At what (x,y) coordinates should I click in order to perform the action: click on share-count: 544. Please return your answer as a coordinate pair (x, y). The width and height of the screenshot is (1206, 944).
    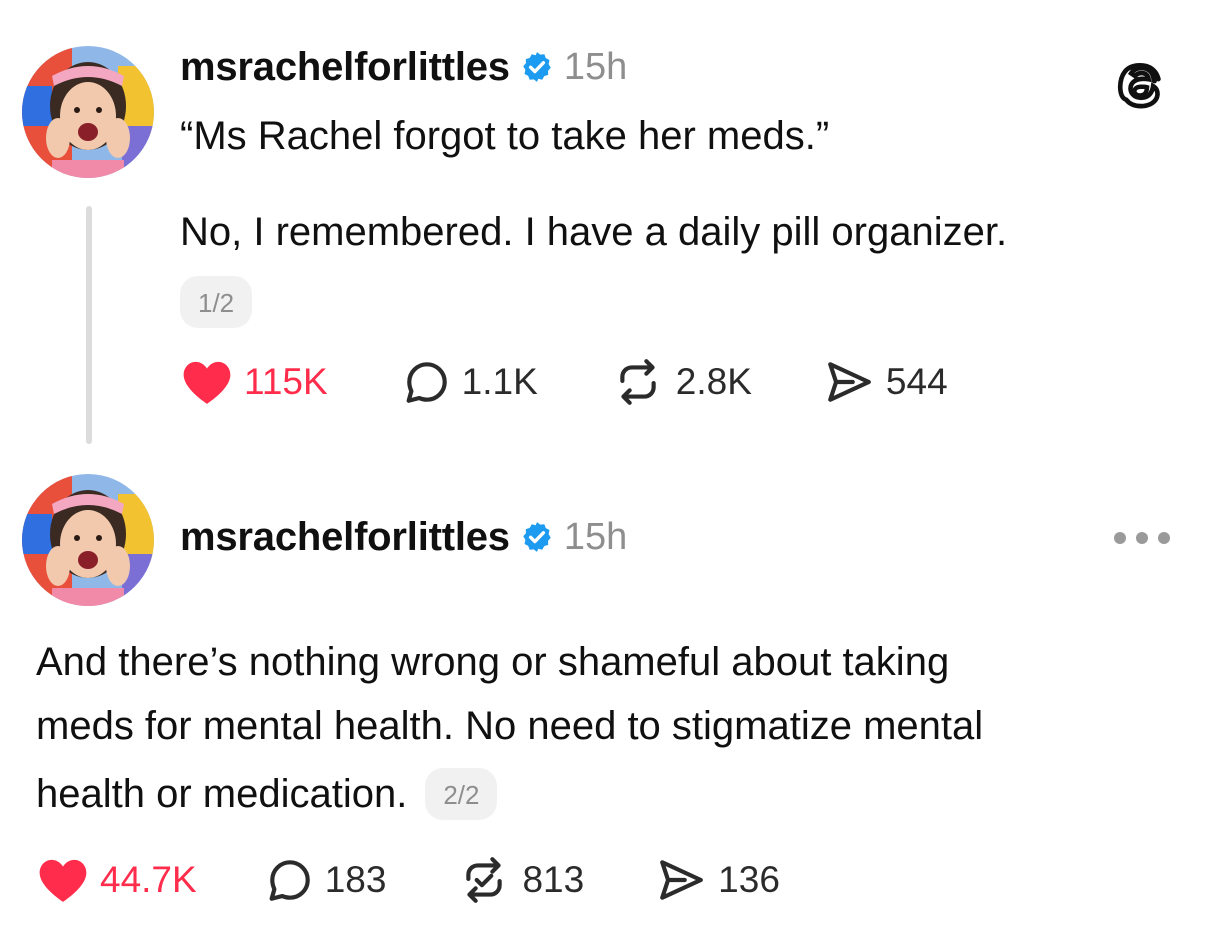
    Looking at the image, I should click on (916, 381).